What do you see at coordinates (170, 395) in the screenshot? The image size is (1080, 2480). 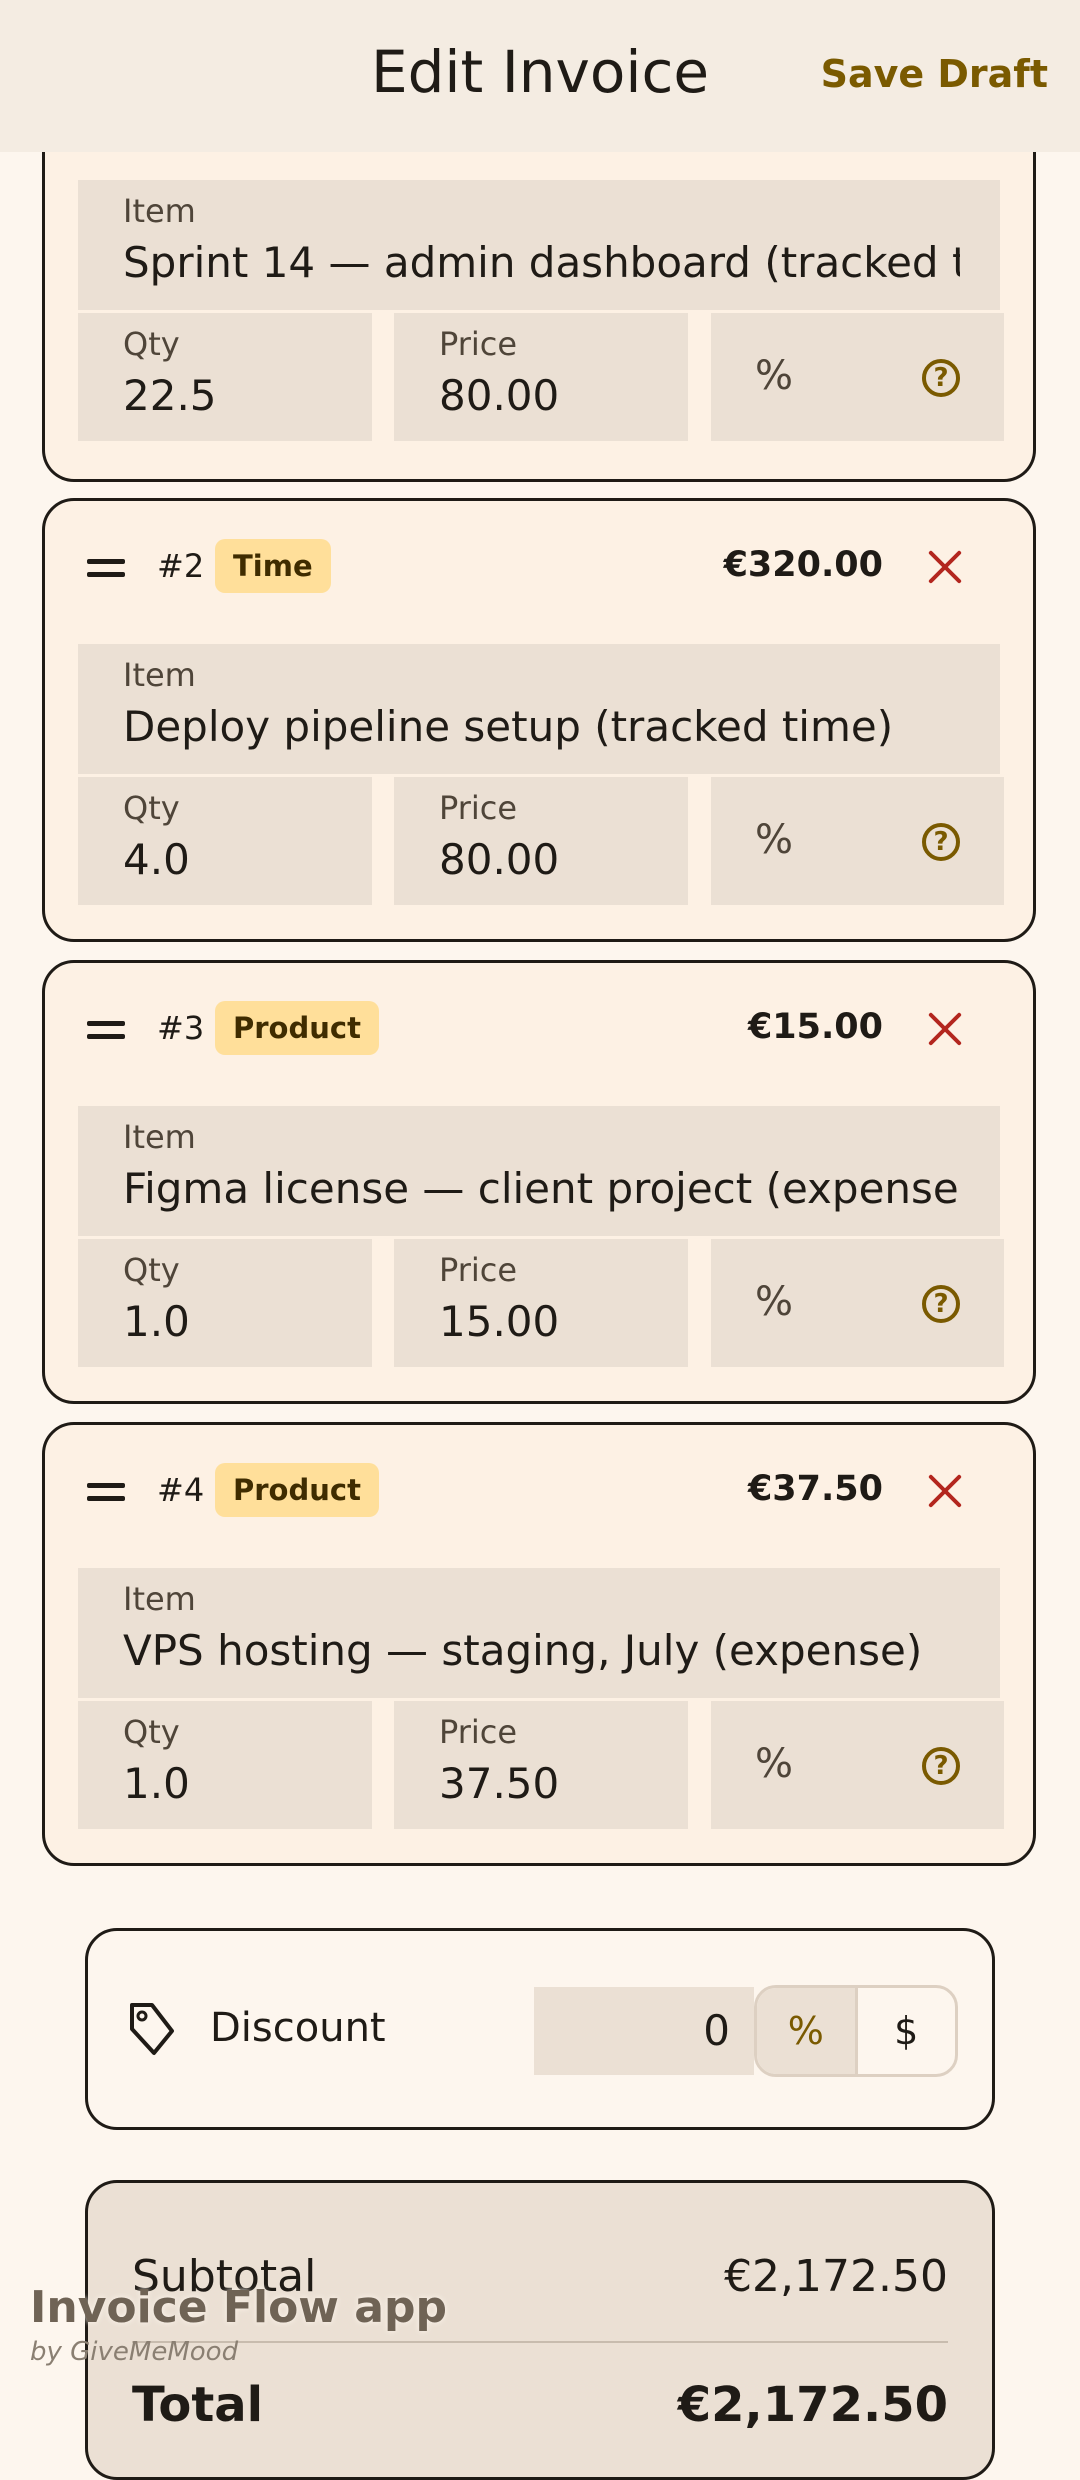 I see `qty-value: 22.5` at bounding box center [170, 395].